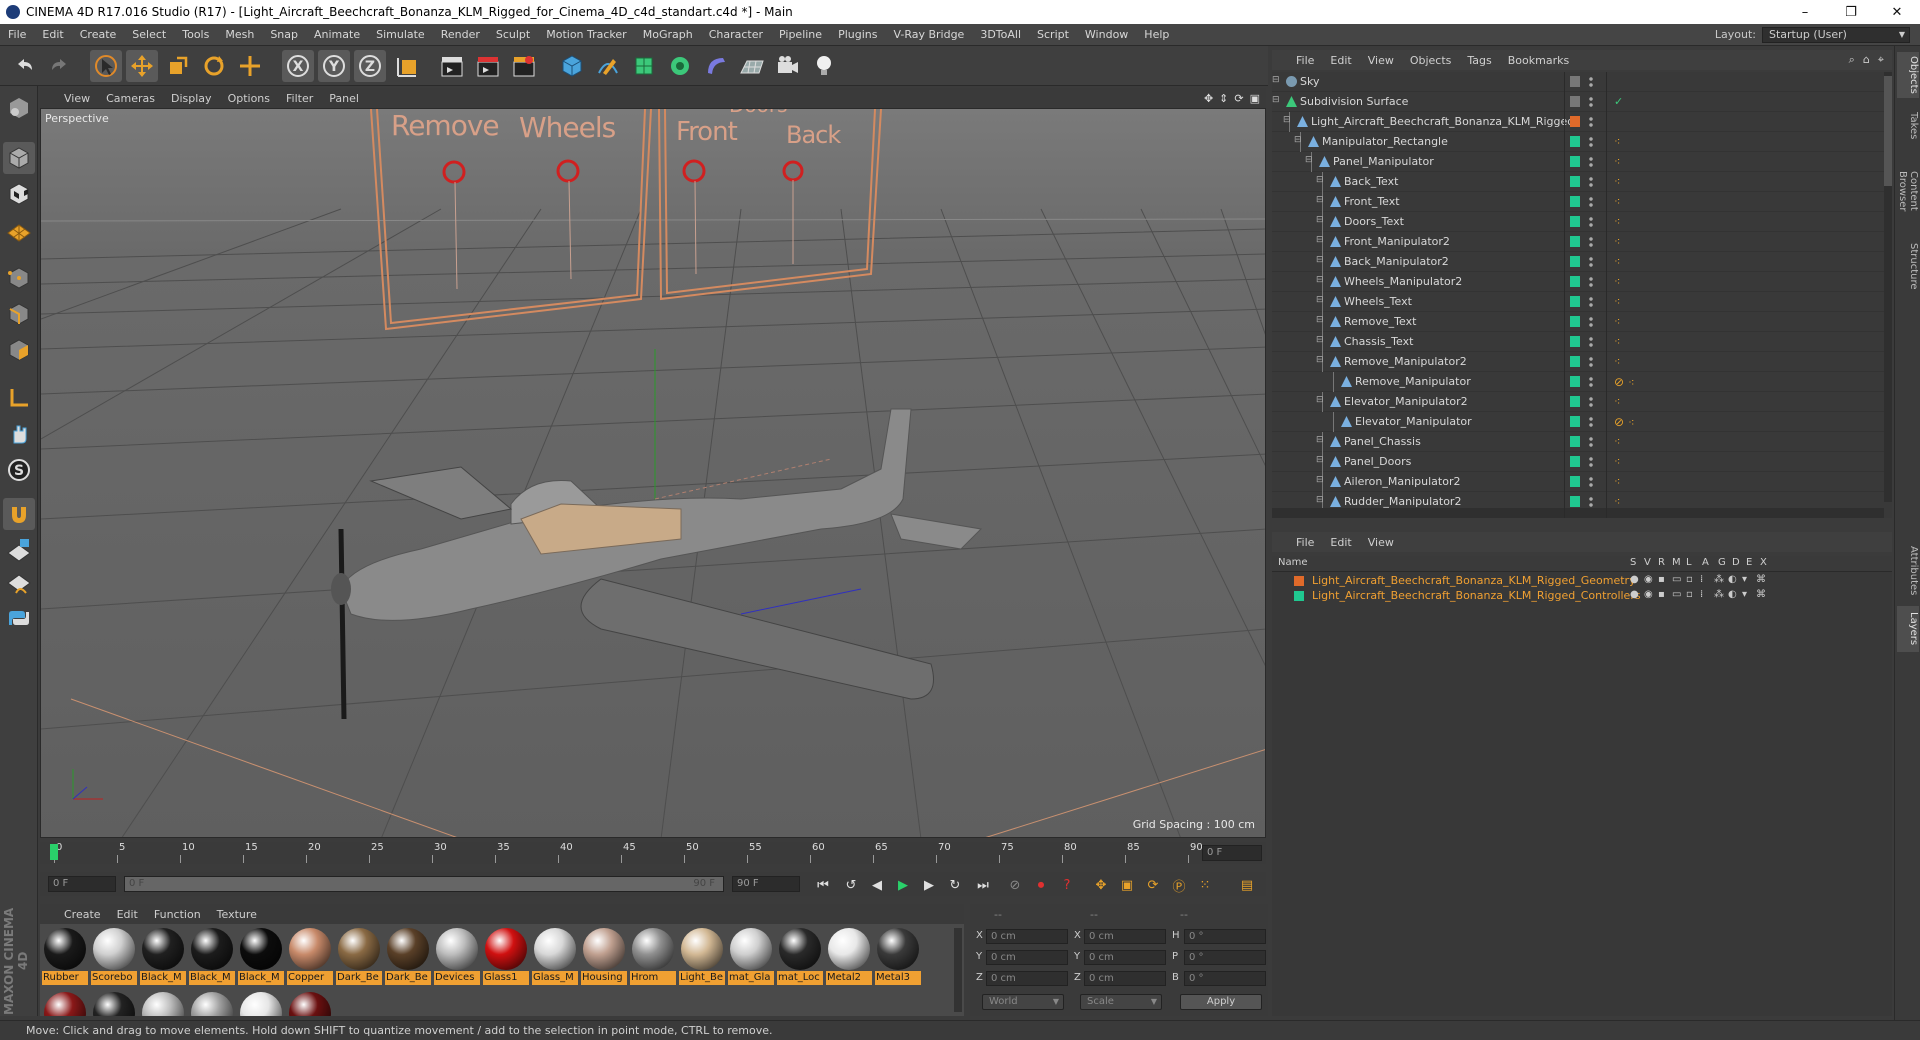  What do you see at coordinates (127, 914) in the screenshot?
I see `material-menu-edit: Edit` at bounding box center [127, 914].